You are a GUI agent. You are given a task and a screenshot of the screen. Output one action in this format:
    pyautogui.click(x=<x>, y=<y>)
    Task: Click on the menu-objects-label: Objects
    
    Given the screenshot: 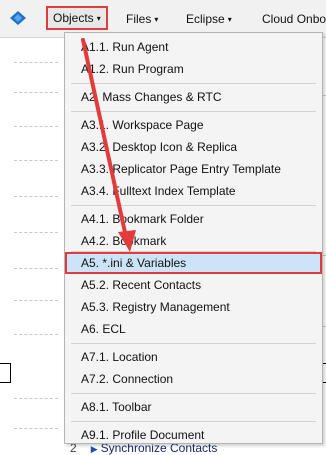 What is the action you would take?
    pyautogui.click(x=73, y=18)
    